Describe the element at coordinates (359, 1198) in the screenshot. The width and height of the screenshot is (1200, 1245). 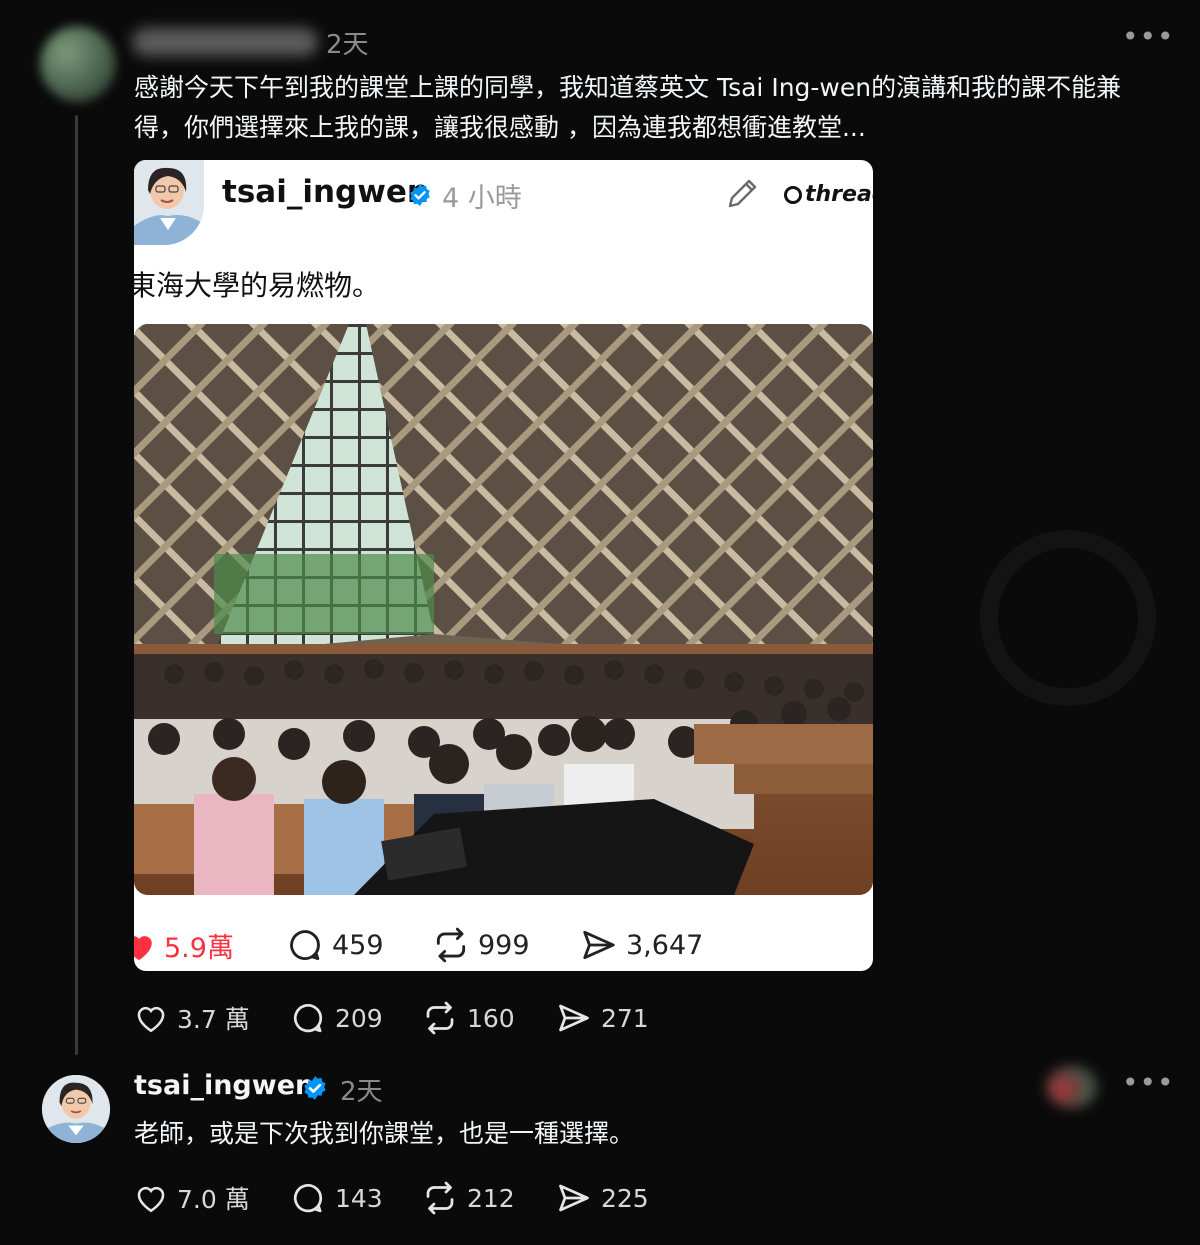
I see `reply-comment-count: 143` at that location.